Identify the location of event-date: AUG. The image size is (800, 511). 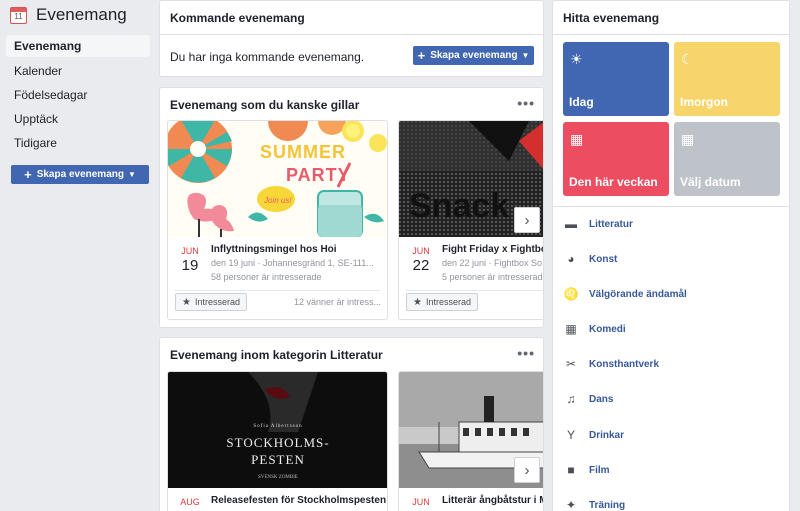
(190, 502).